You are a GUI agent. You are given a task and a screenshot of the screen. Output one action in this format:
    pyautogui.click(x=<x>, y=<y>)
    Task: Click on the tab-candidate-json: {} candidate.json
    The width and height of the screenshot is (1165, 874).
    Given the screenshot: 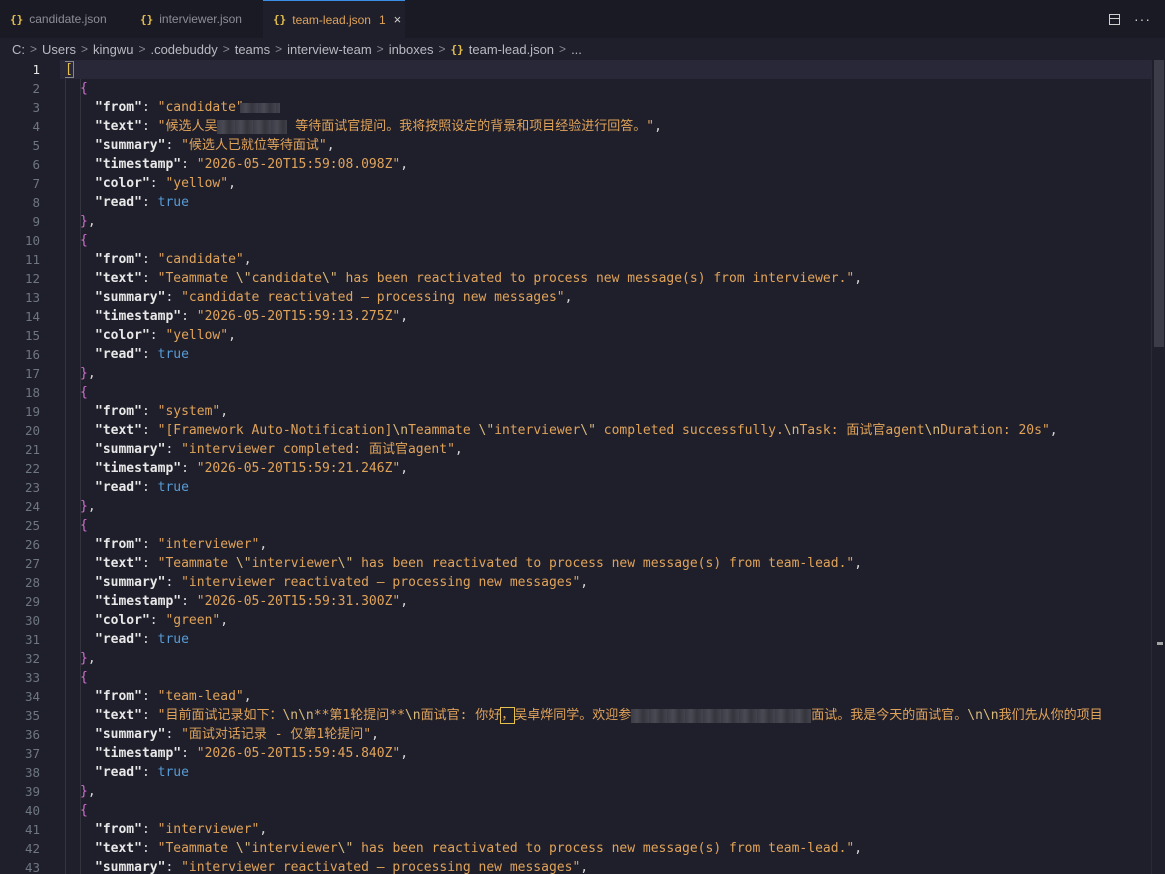 What is the action you would take?
    pyautogui.click(x=65, y=19)
    